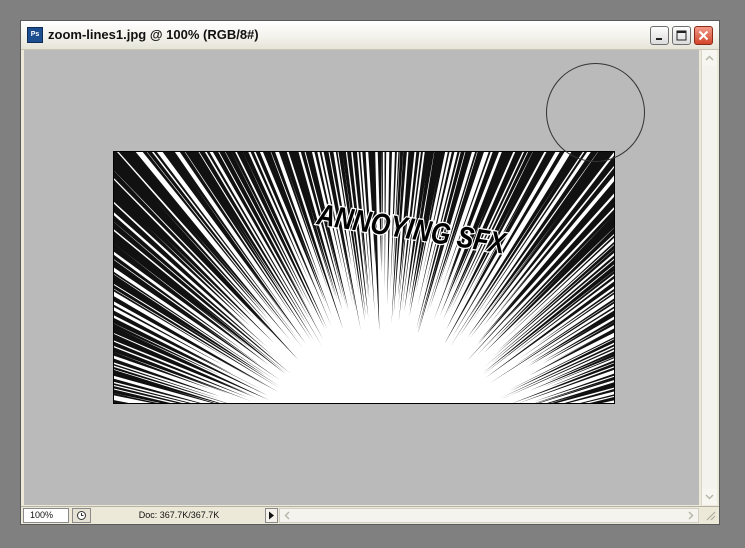  I want to click on close-icon, so click(703, 35).